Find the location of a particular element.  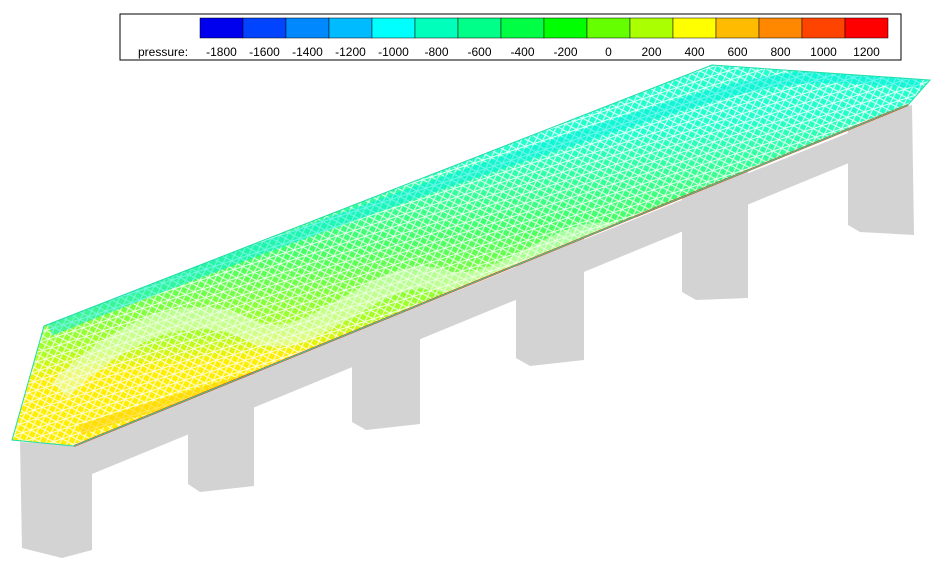

legend-tick-label: 400 is located at coordinates (694, 52).